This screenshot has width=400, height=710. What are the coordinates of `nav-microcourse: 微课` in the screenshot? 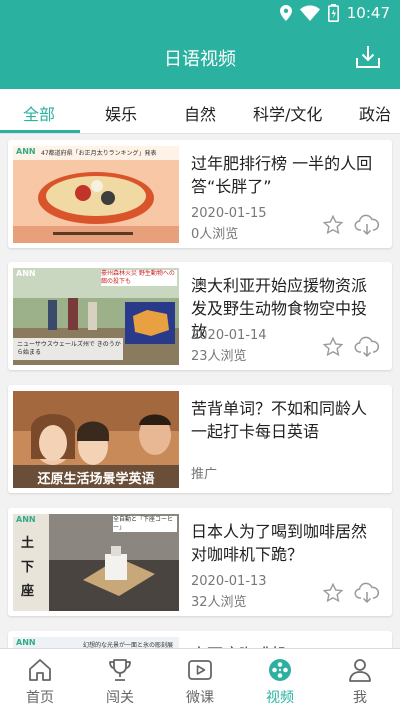 It's located at (200, 679).